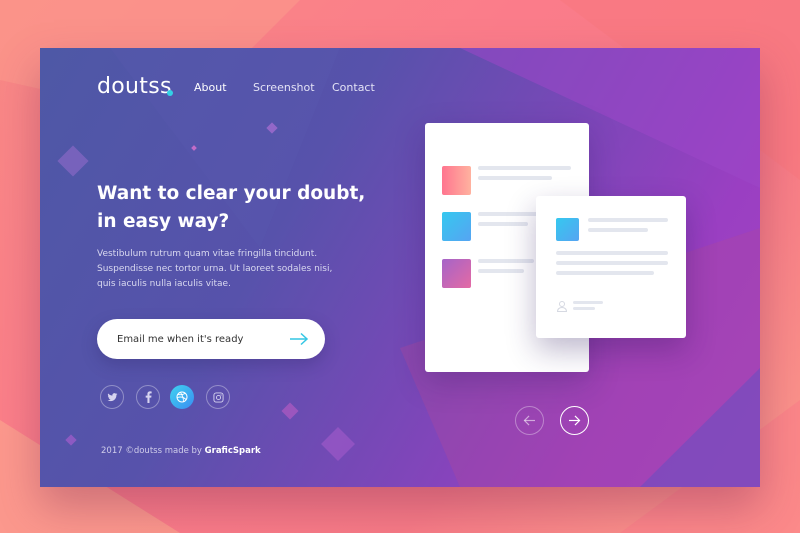 Image resolution: width=800 pixels, height=533 pixels. What do you see at coordinates (456, 273) in the screenshot?
I see `color-swatch-purple` at bounding box center [456, 273].